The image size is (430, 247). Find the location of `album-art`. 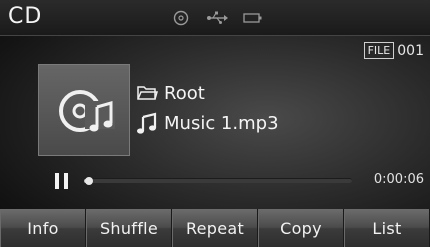

album-art is located at coordinates (84, 110).